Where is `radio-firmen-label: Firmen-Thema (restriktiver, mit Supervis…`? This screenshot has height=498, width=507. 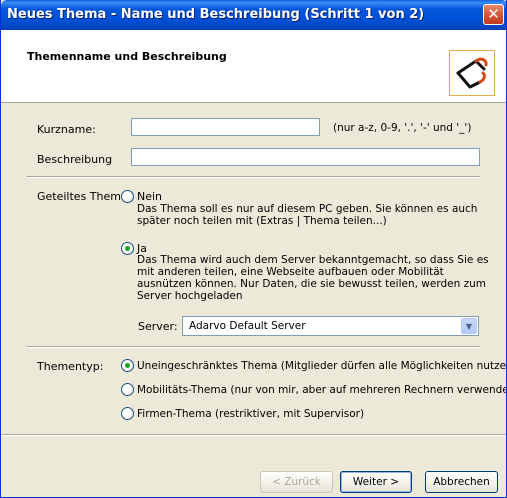 radio-firmen-label: Firmen-Thema (restriktiver, mit Supervis… is located at coordinates (250, 414).